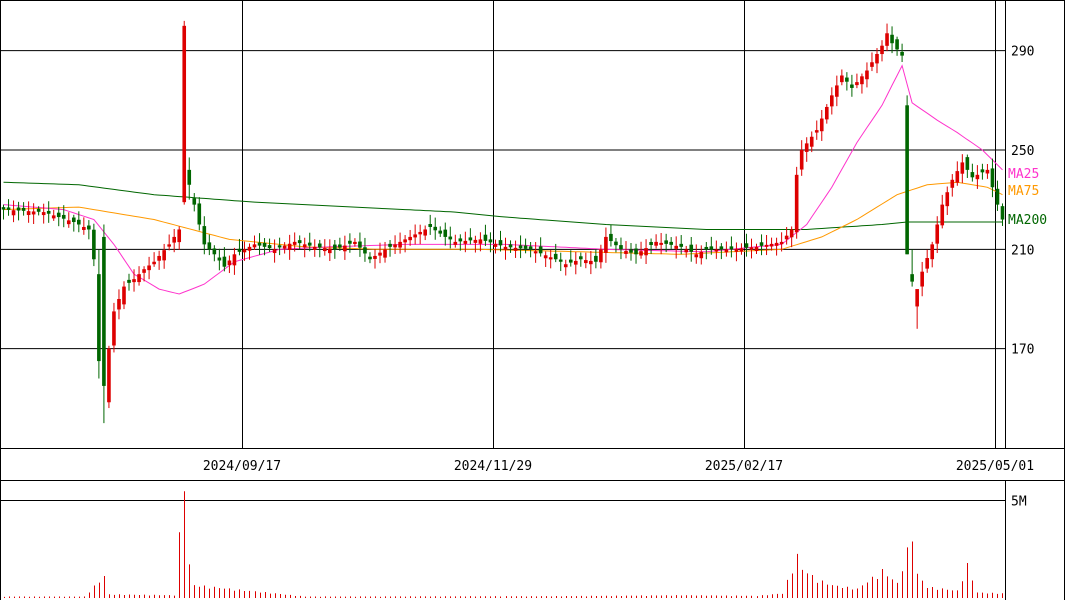 This screenshot has width=1065, height=600. What do you see at coordinates (1027, 220) in the screenshot?
I see `legend-ma200: MA200` at bounding box center [1027, 220].